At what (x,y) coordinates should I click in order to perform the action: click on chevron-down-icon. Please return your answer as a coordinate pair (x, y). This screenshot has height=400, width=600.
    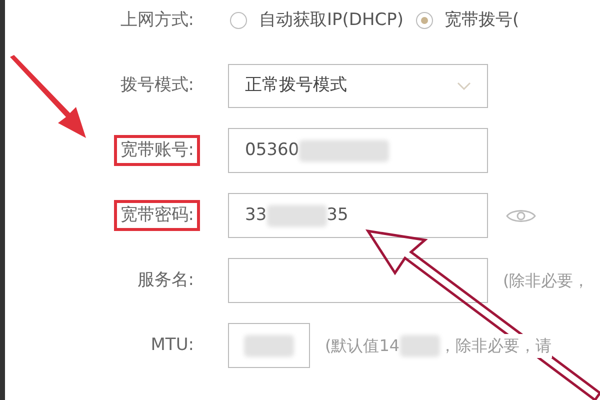
    Looking at the image, I should click on (464, 86).